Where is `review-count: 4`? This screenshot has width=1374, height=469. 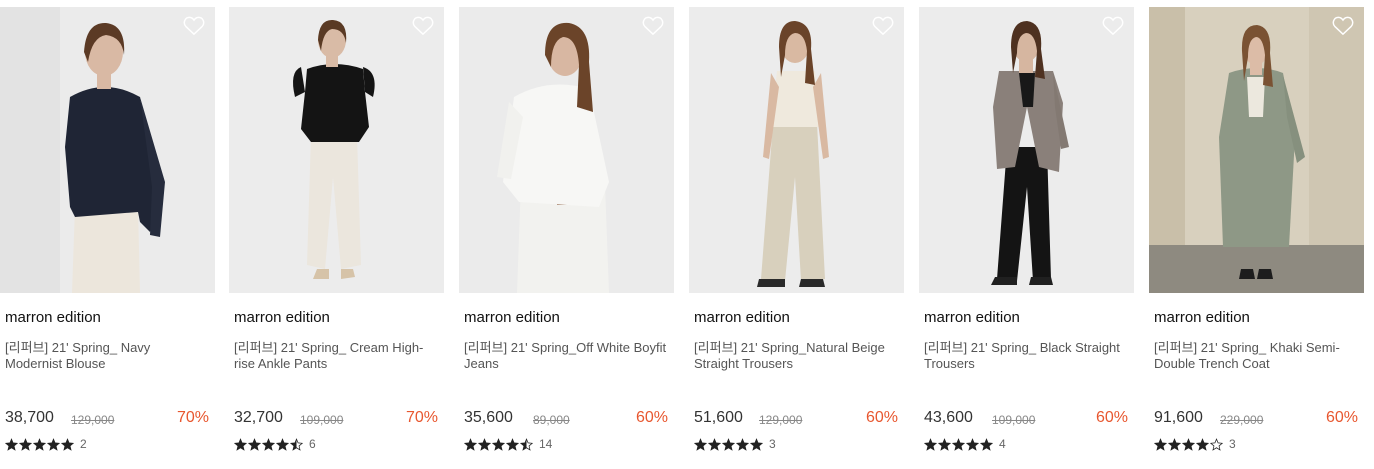 review-count: 4 is located at coordinates (1002, 444).